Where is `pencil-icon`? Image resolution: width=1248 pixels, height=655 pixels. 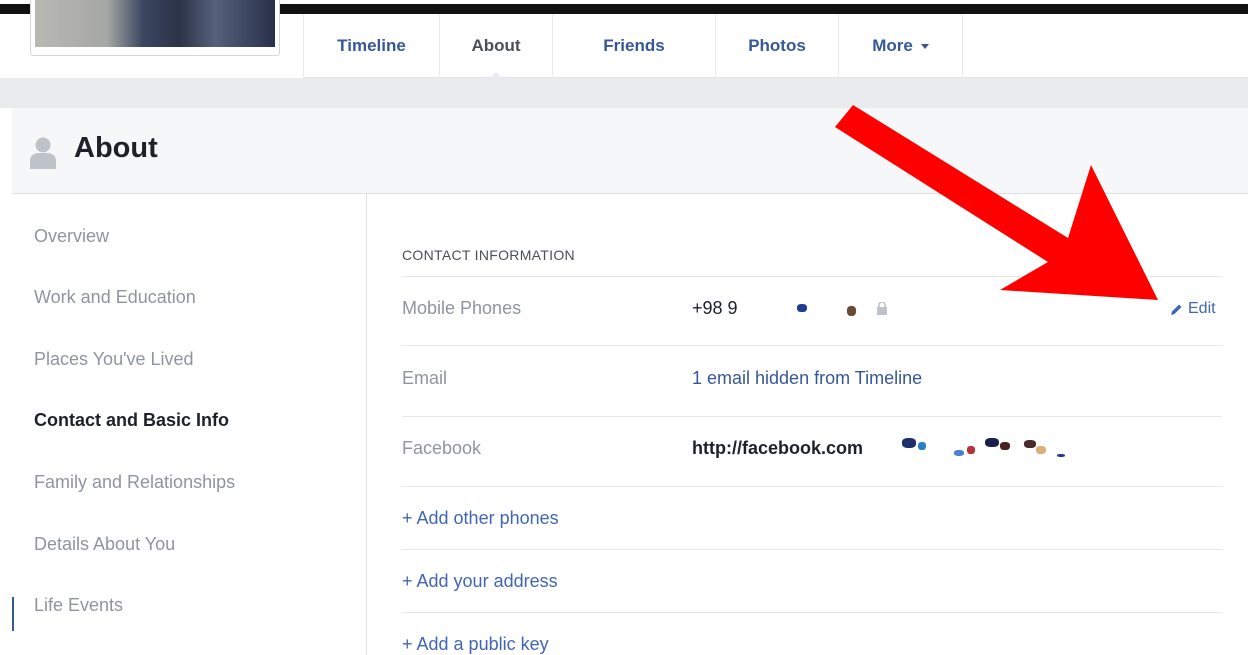 pencil-icon is located at coordinates (1176, 309).